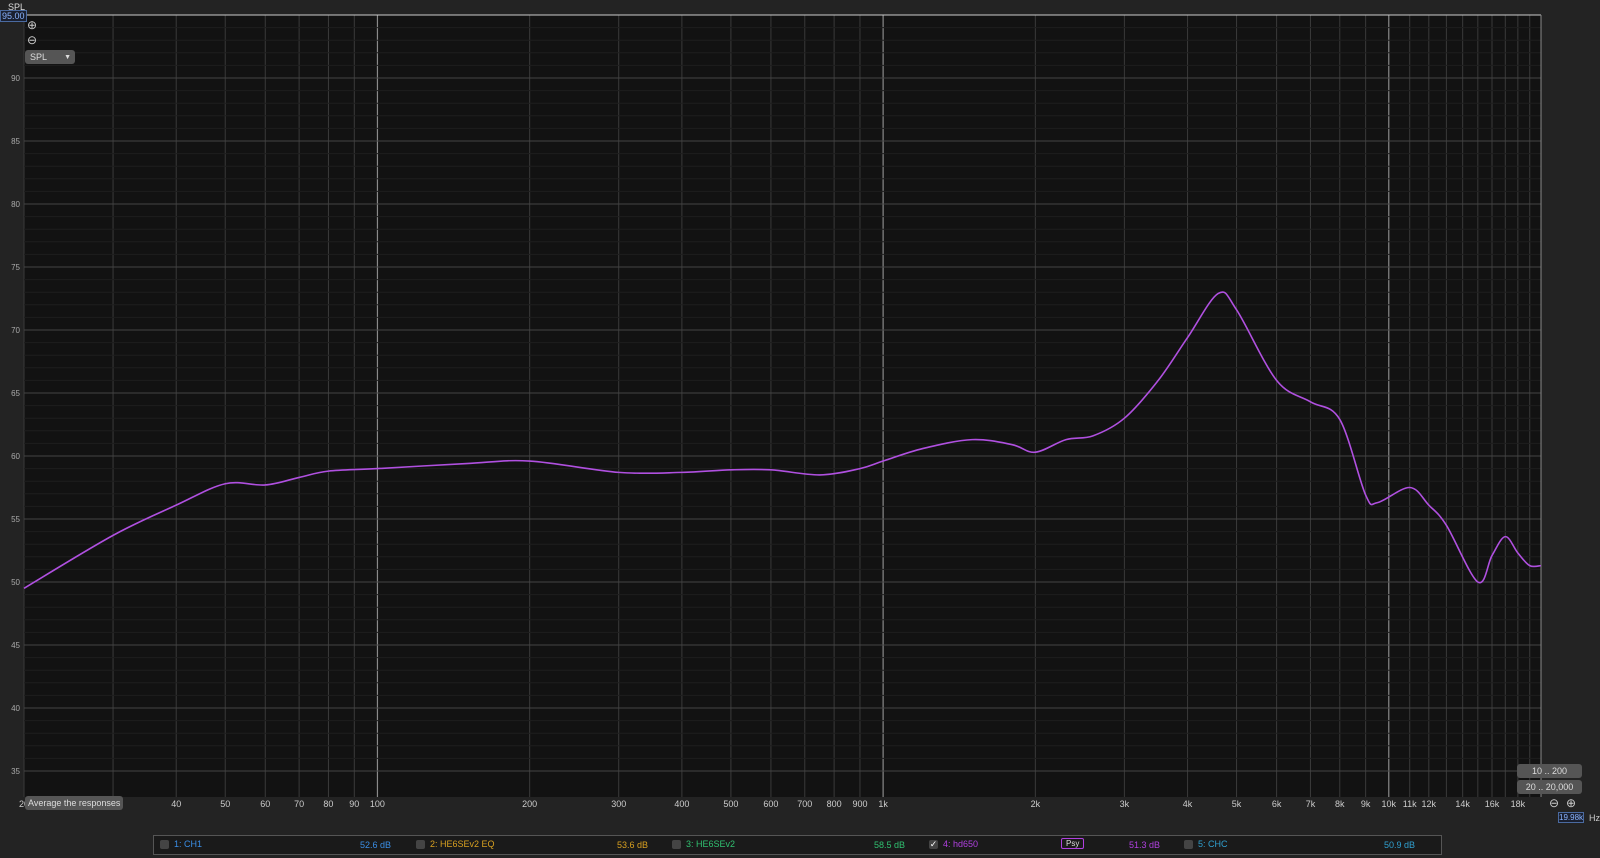 This screenshot has height=858, width=1600. What do you see at coordinates (181, 844) in the screenshot?
I see `legend-item-ch1: 1: CH1` at bounding box center [181, 844].